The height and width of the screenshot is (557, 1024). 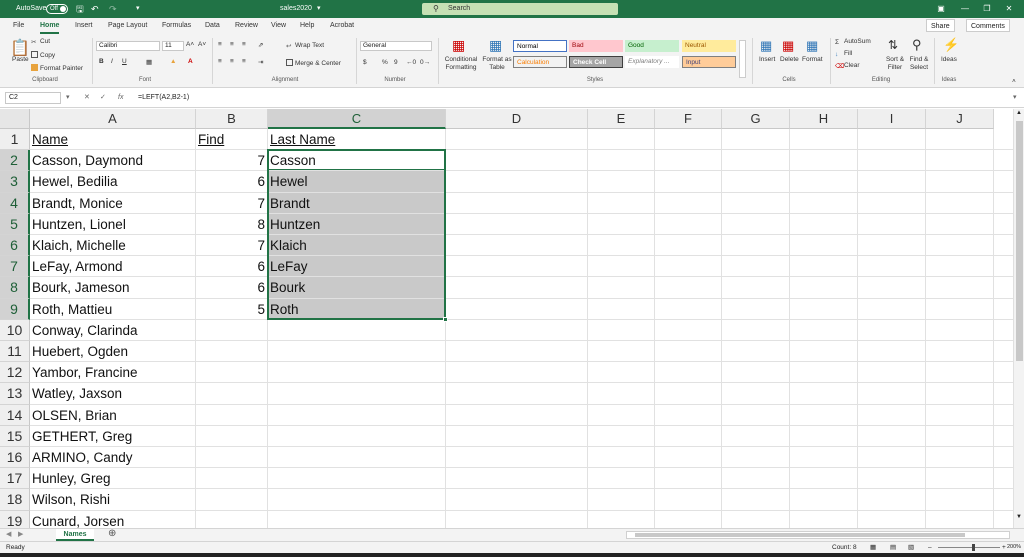 What do you see at coordinates (15, 458) in the screenshot?
I see `row-header-16: 16` at bounding box center [15, 458].